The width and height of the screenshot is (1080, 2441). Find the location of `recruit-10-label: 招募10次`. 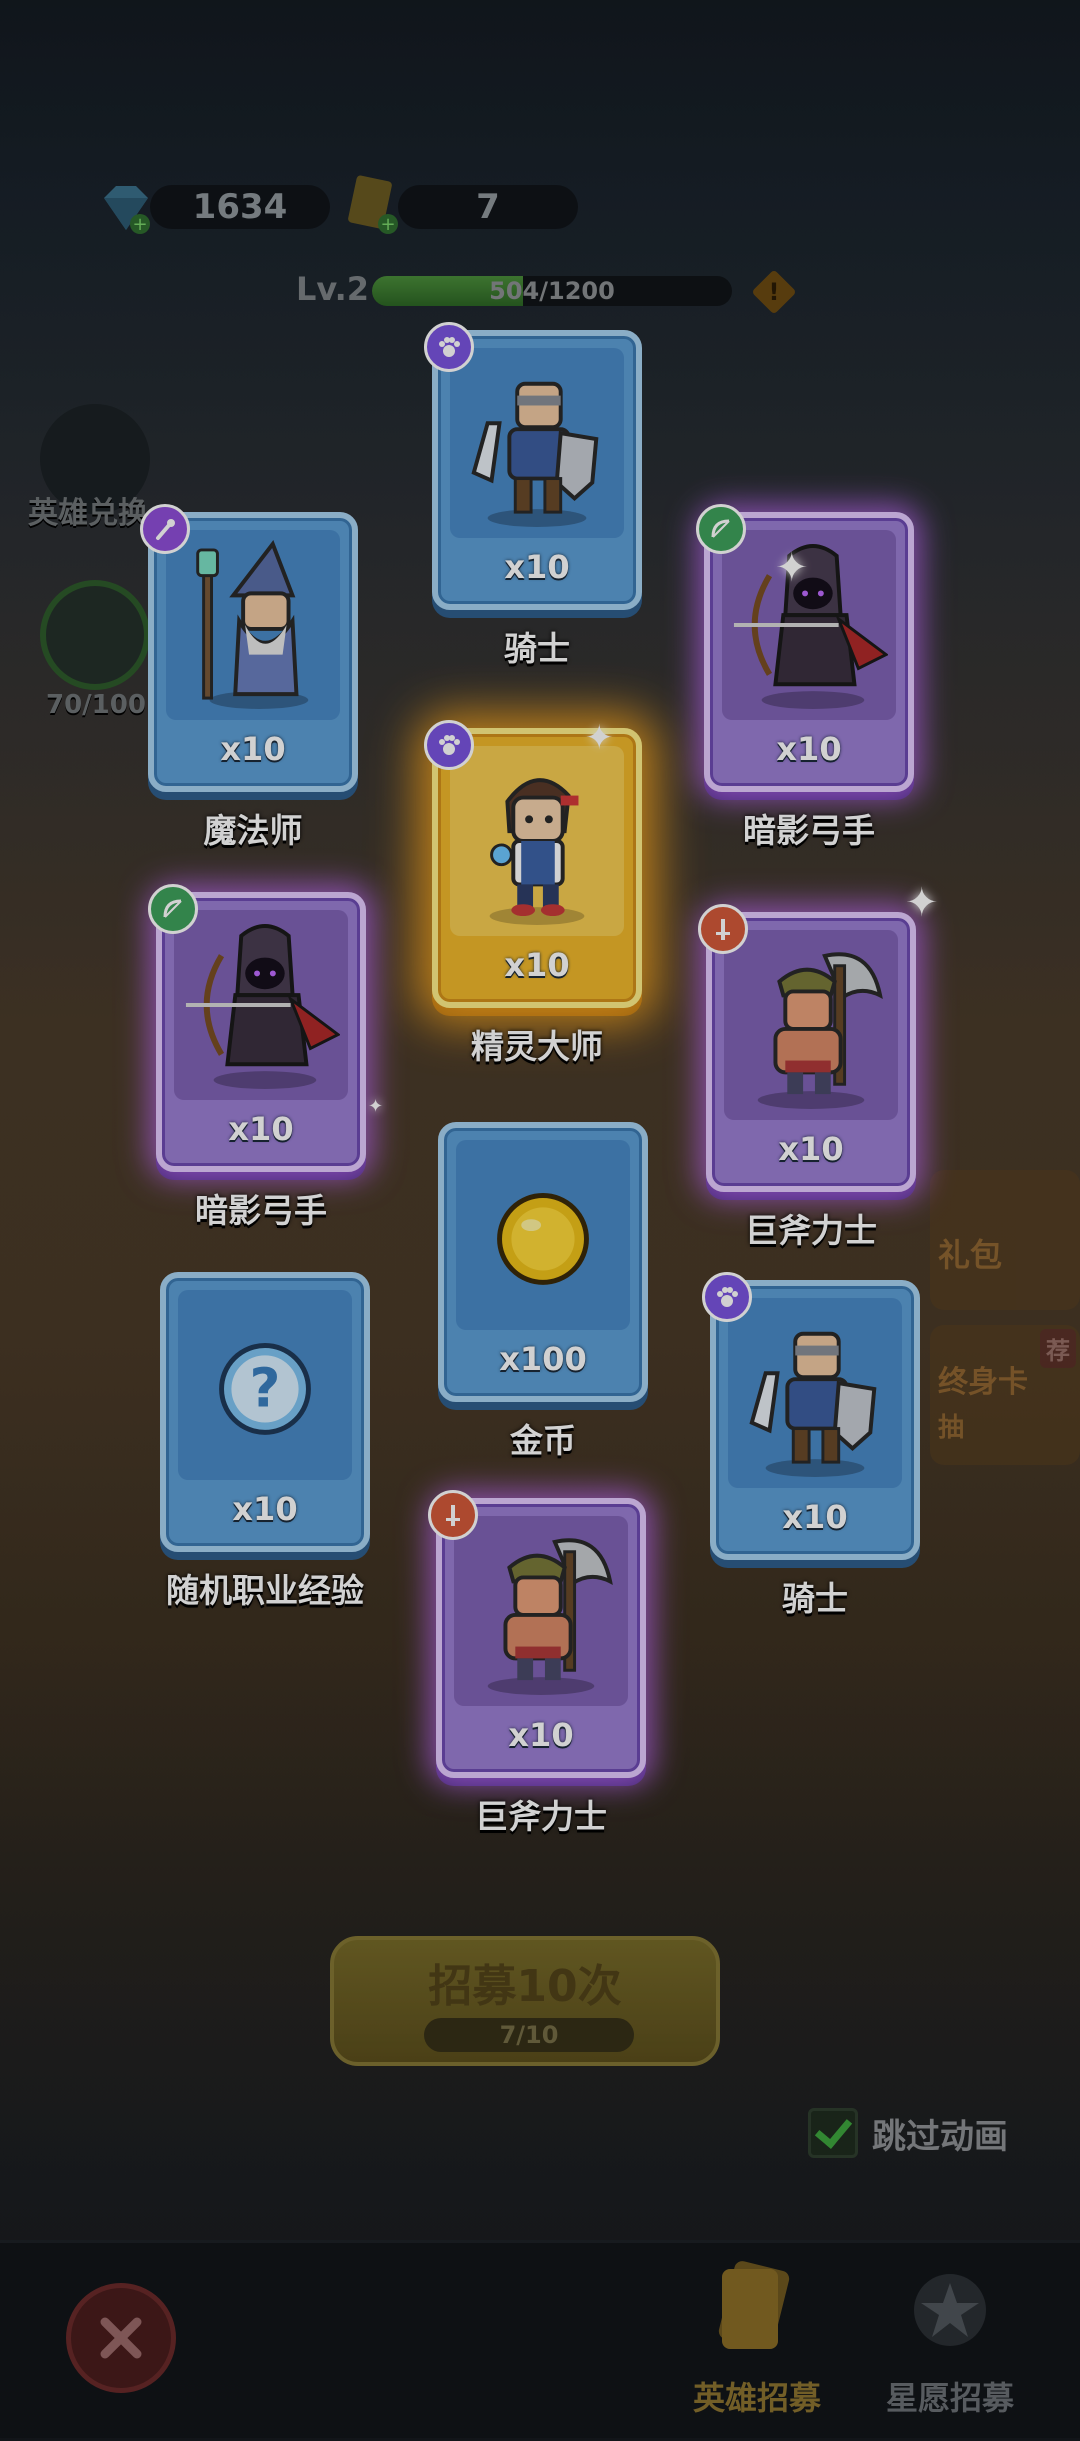

recruit-10-label: 招募10次 is located at coordinates (525, 1986).